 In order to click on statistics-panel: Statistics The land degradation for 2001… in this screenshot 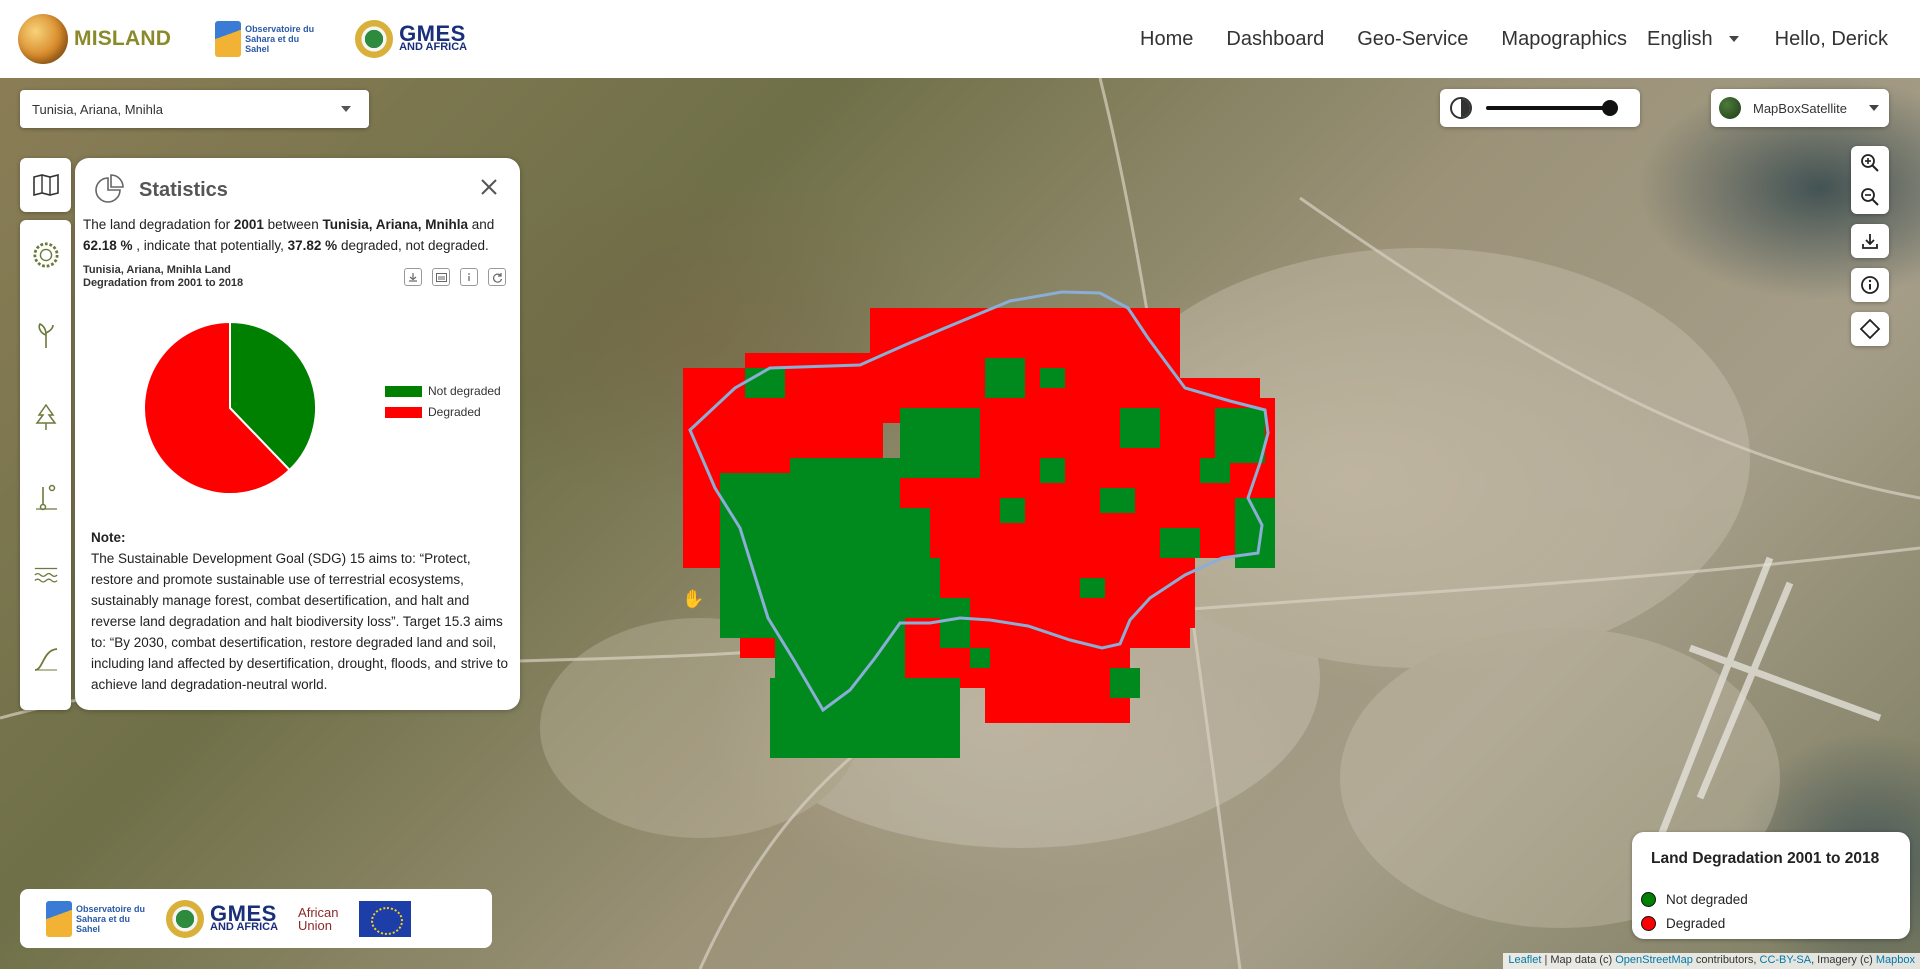, I will do `click(297, 434)`.